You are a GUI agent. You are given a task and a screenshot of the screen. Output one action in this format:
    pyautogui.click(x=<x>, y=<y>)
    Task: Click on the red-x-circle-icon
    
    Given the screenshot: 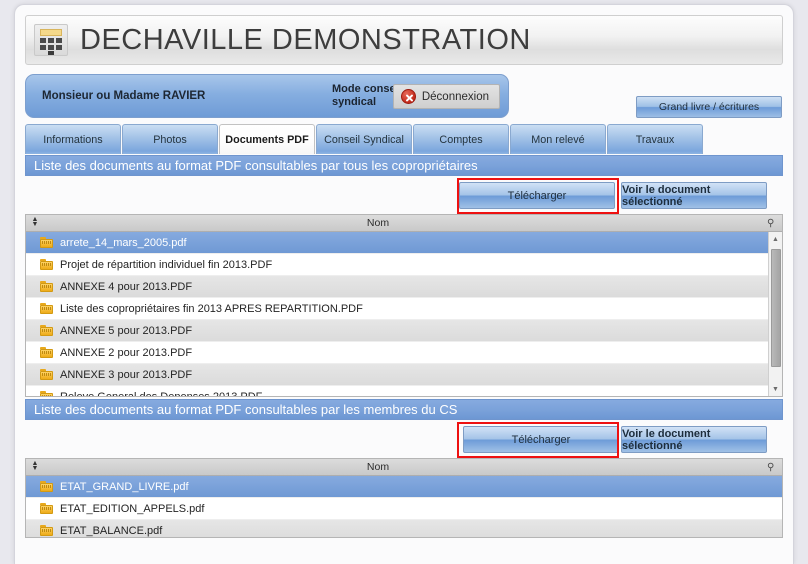 What is the action you would take?
    pyautogui.click(x=408, y=96)
    